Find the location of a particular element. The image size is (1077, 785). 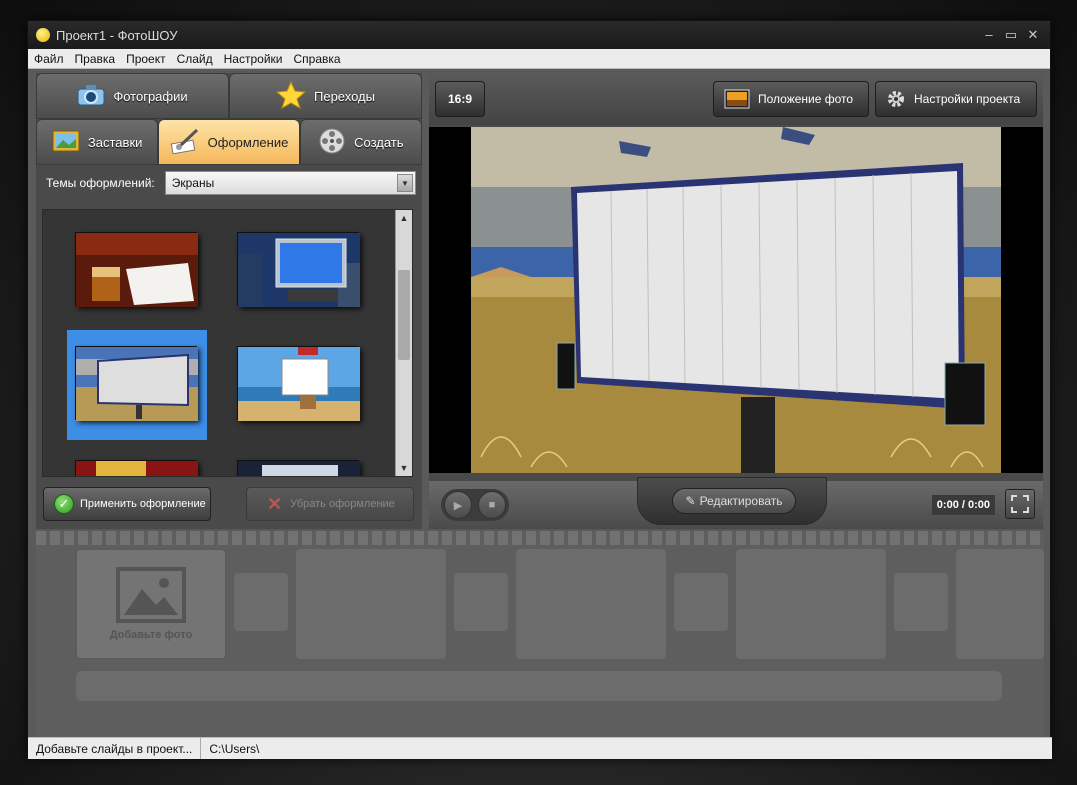

fullscreen-button is located at coordinates (1020, 504).